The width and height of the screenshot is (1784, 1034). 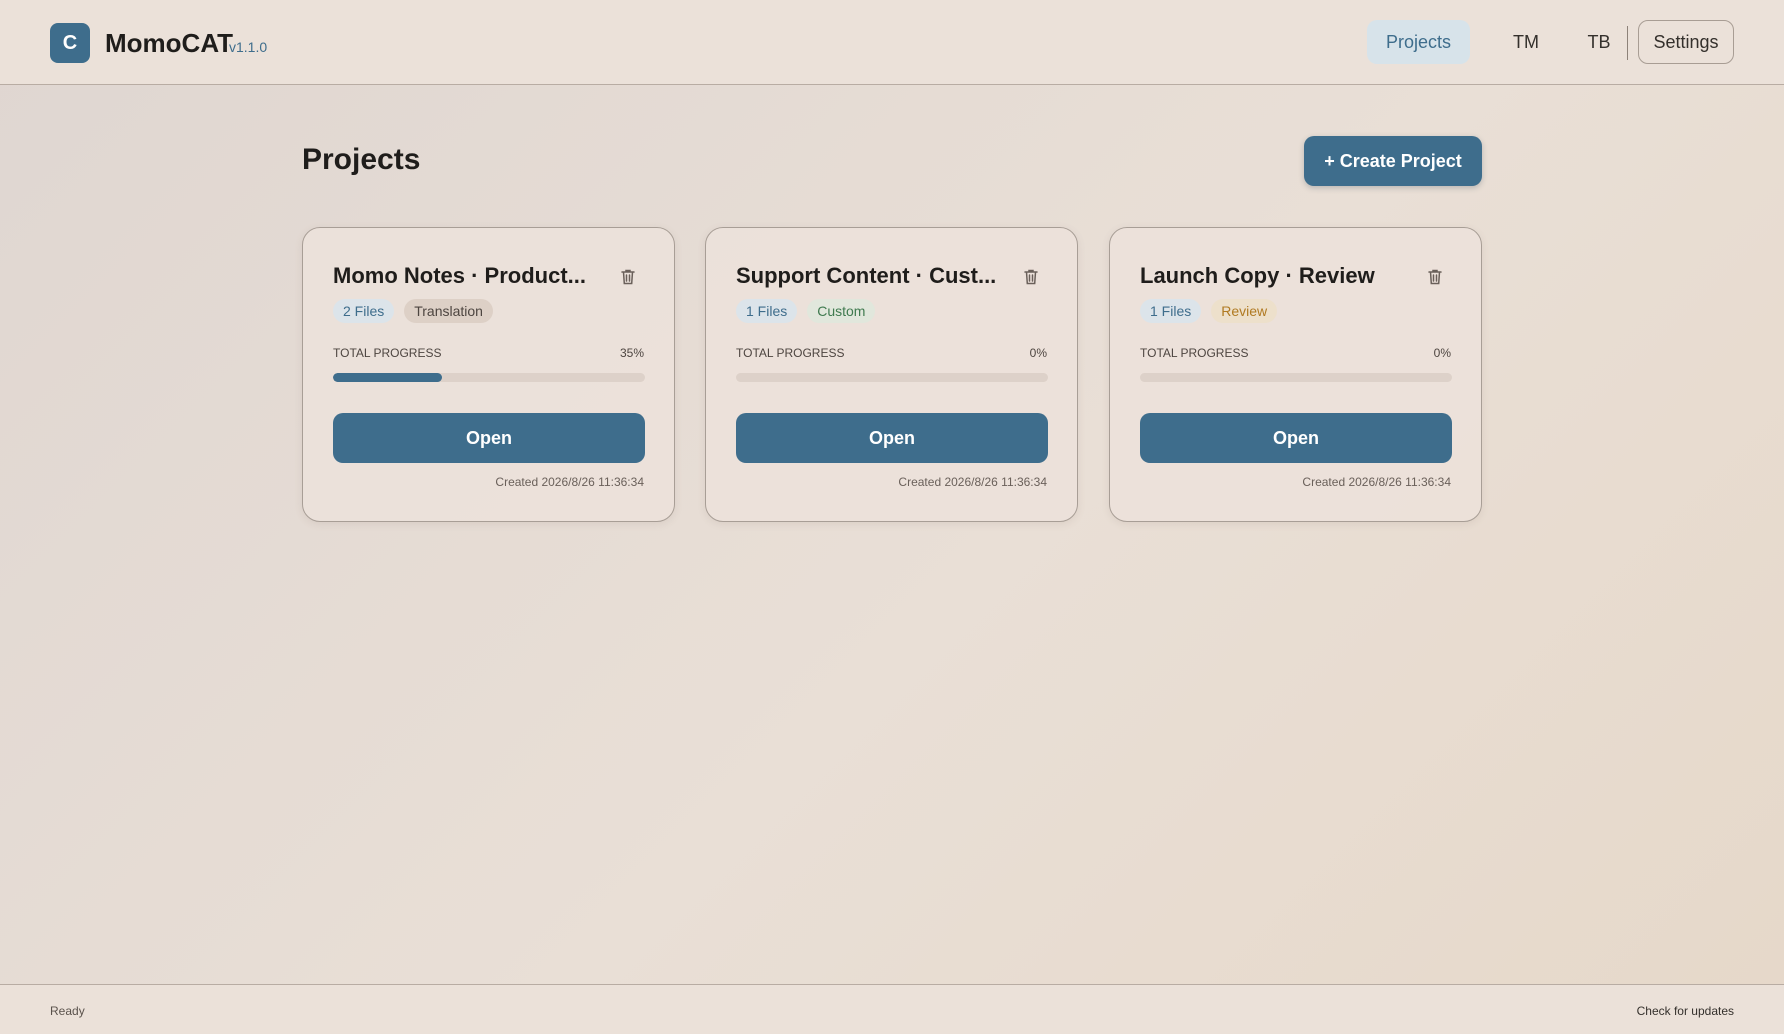 I want to click on page-title: Projects, so click(x=361, y=159).